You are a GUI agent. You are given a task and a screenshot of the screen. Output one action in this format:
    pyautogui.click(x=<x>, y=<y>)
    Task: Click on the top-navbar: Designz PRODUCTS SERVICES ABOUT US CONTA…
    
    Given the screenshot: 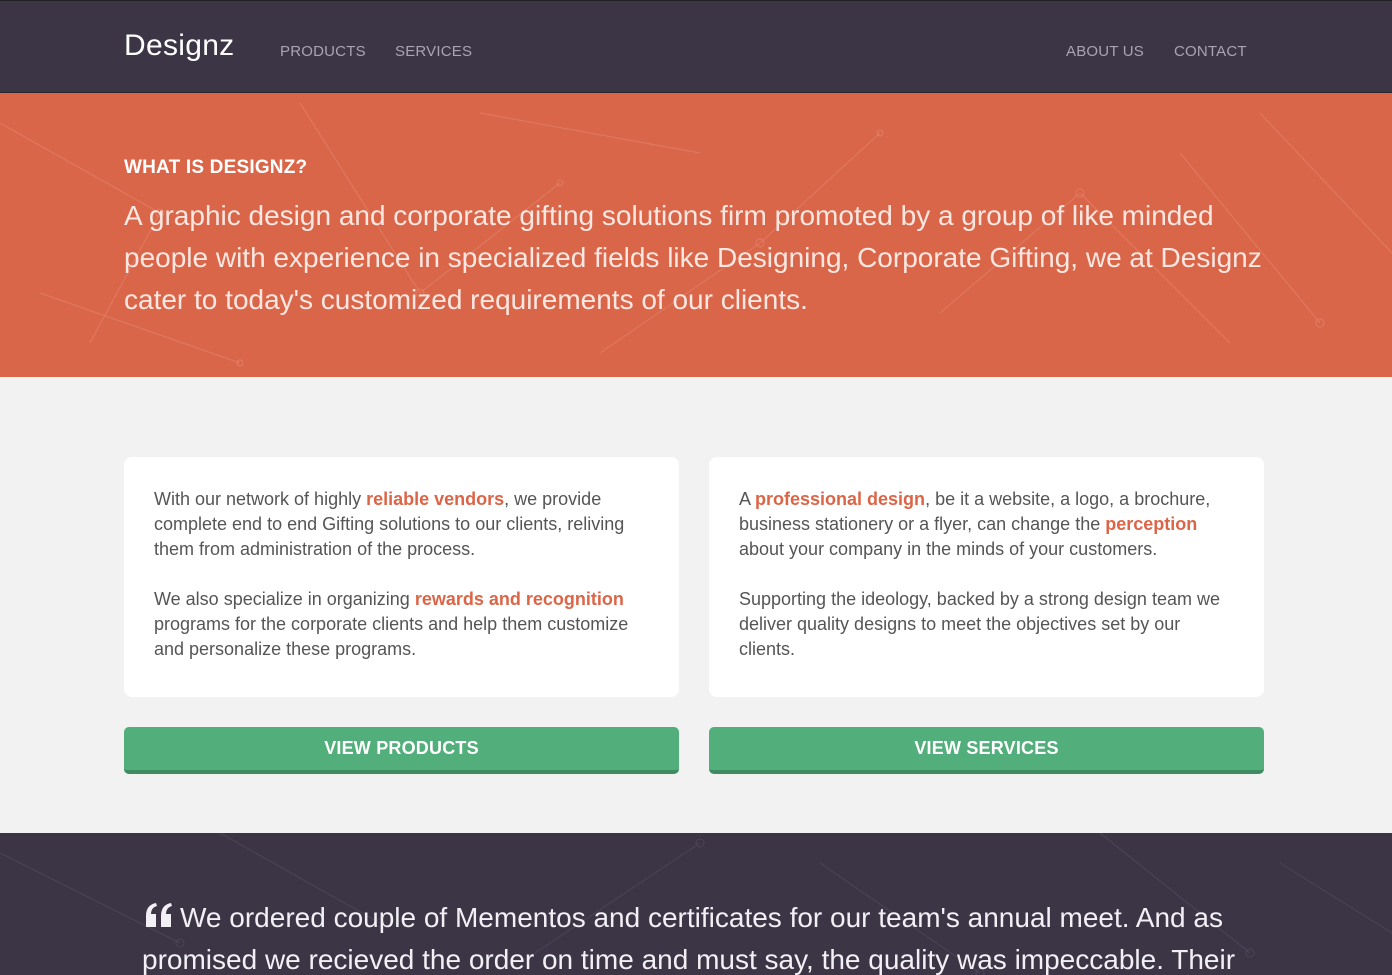 What is the action you would take?
    pyautogui.click(x=696, y=46)
    